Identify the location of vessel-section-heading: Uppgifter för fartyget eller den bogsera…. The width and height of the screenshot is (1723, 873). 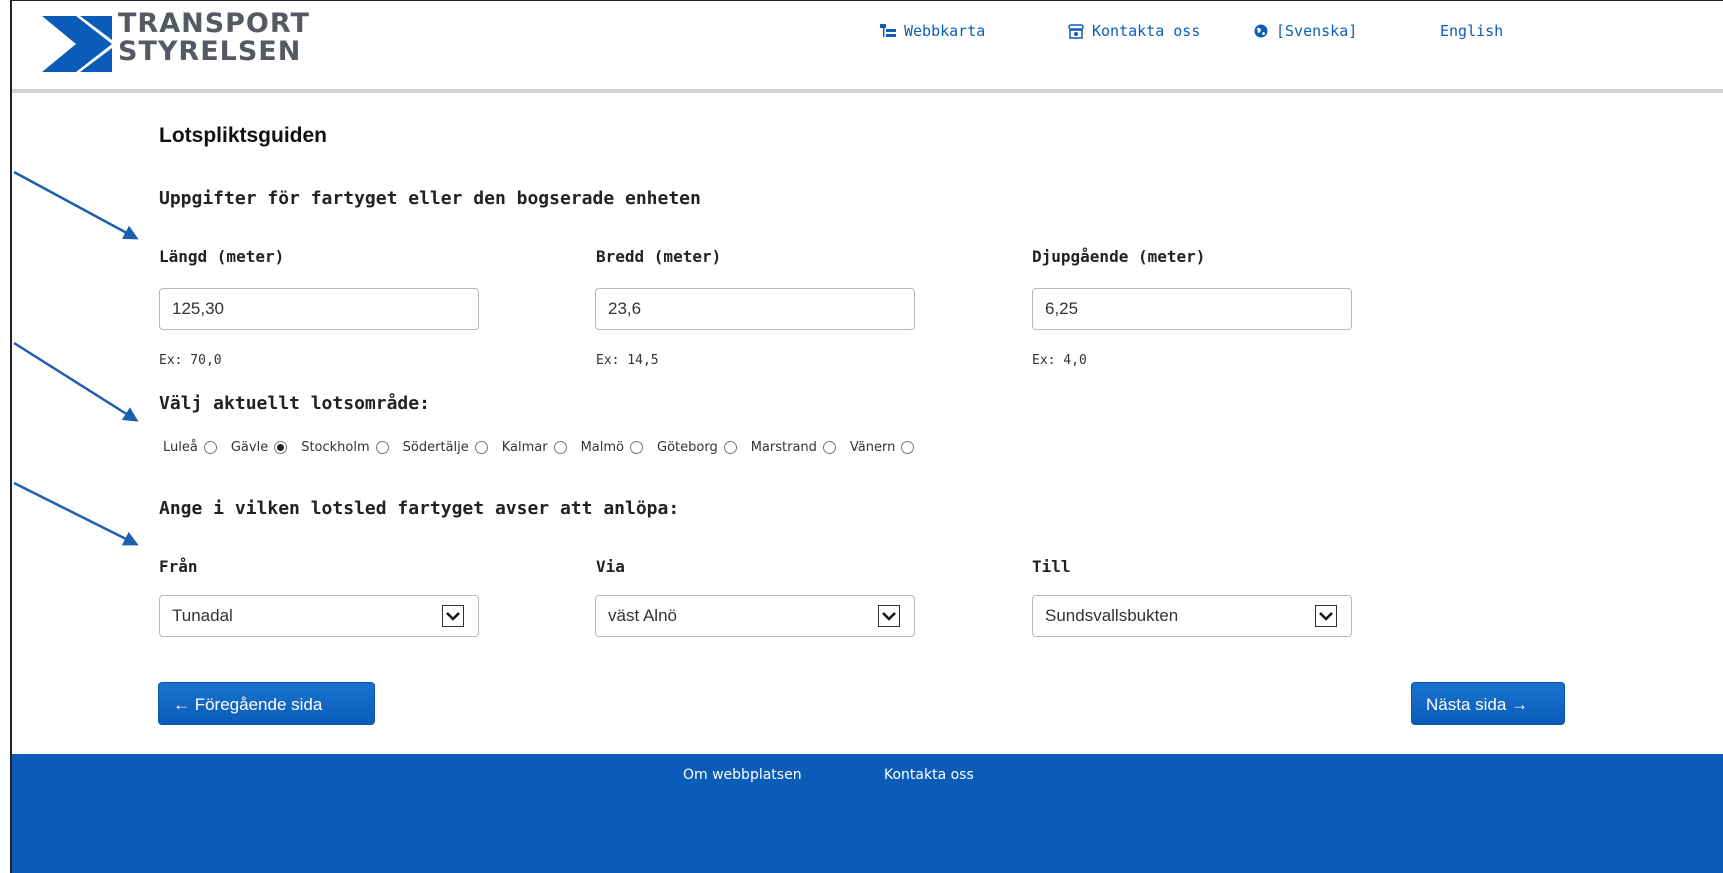
(430, 198).